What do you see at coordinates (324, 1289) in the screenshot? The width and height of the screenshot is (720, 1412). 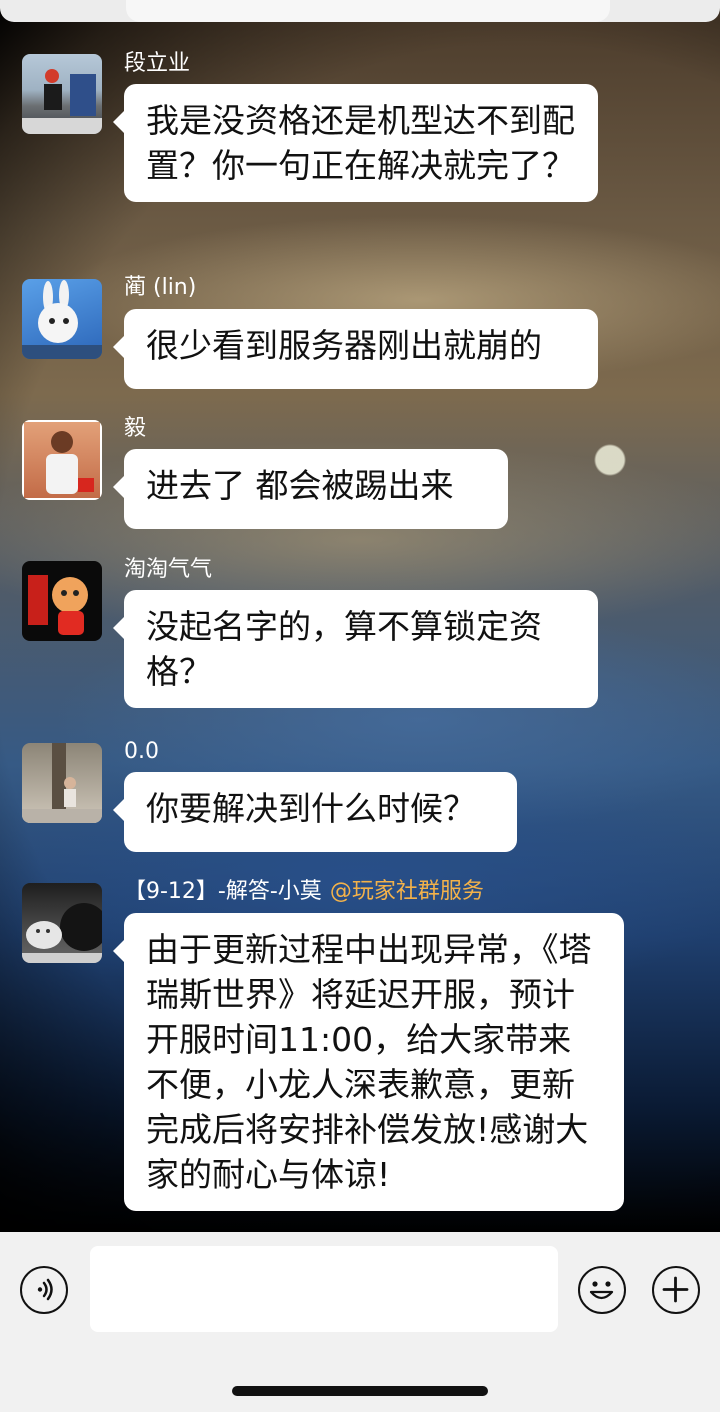 I see `message-input` at bounding box center [324, 1289].